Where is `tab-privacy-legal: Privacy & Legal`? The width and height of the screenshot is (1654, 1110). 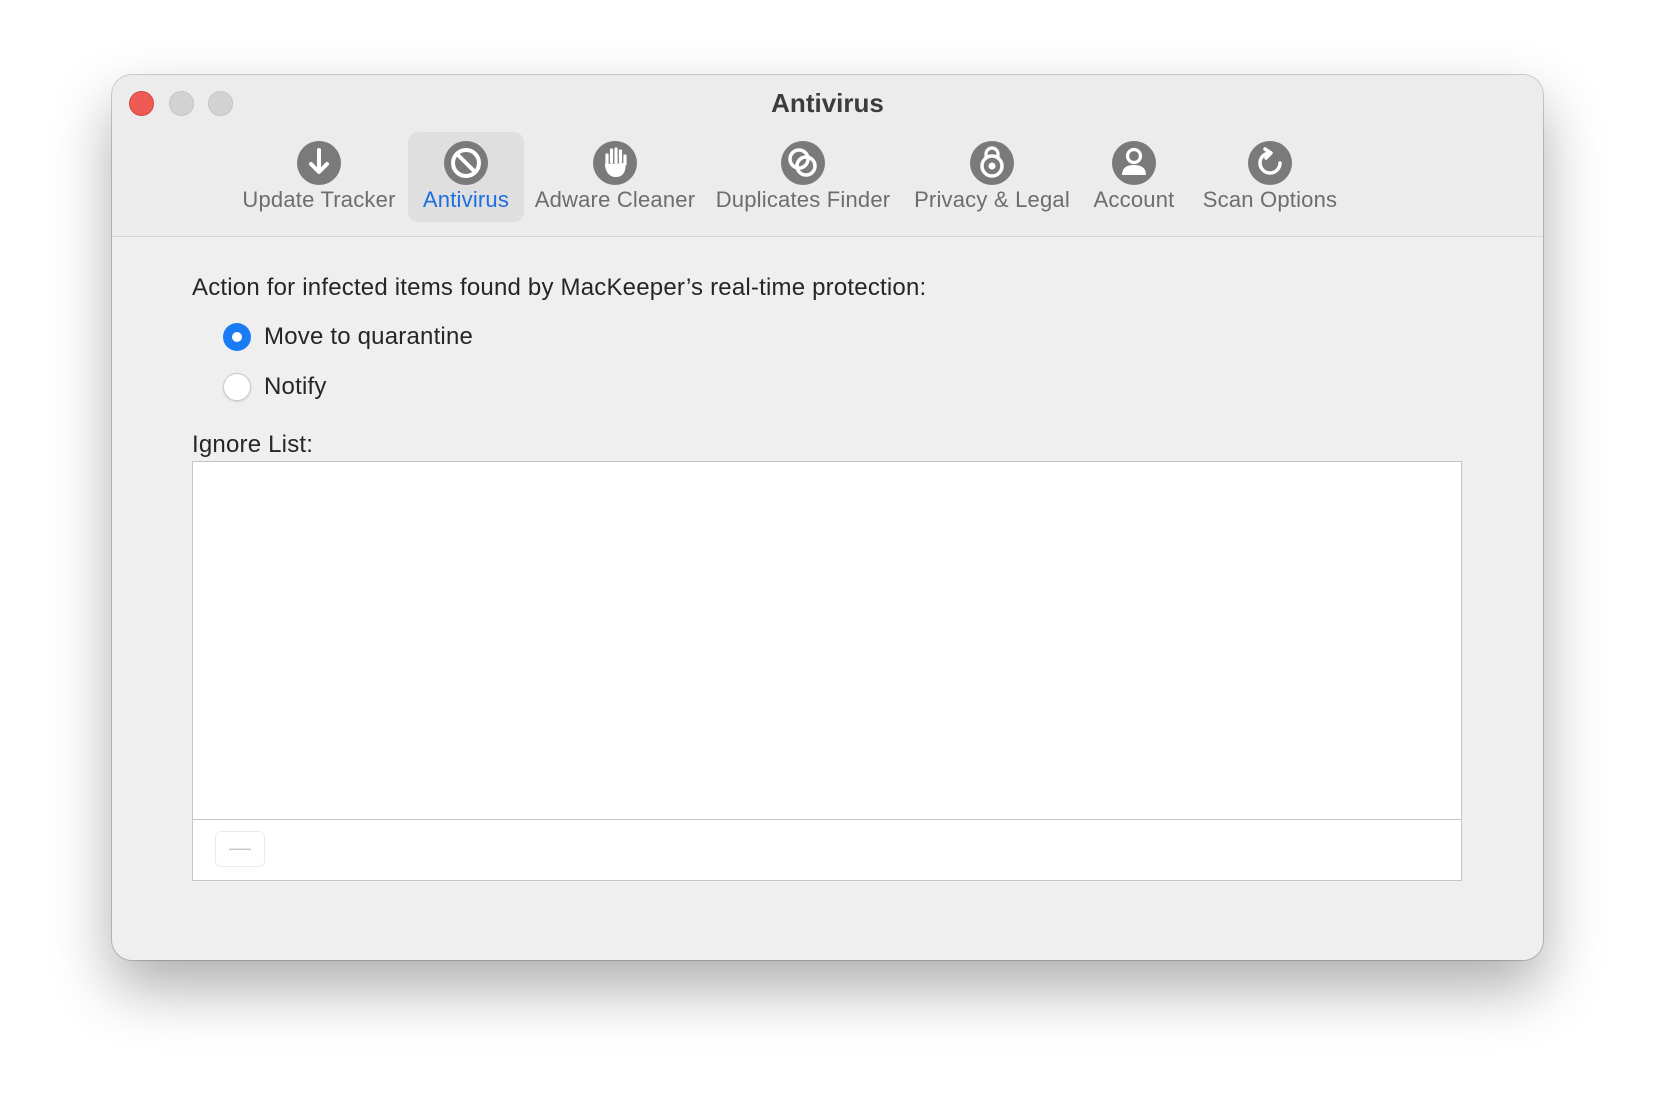
tab-privacy-legal: Privacy & Legal is located at coordinates (992, 177).